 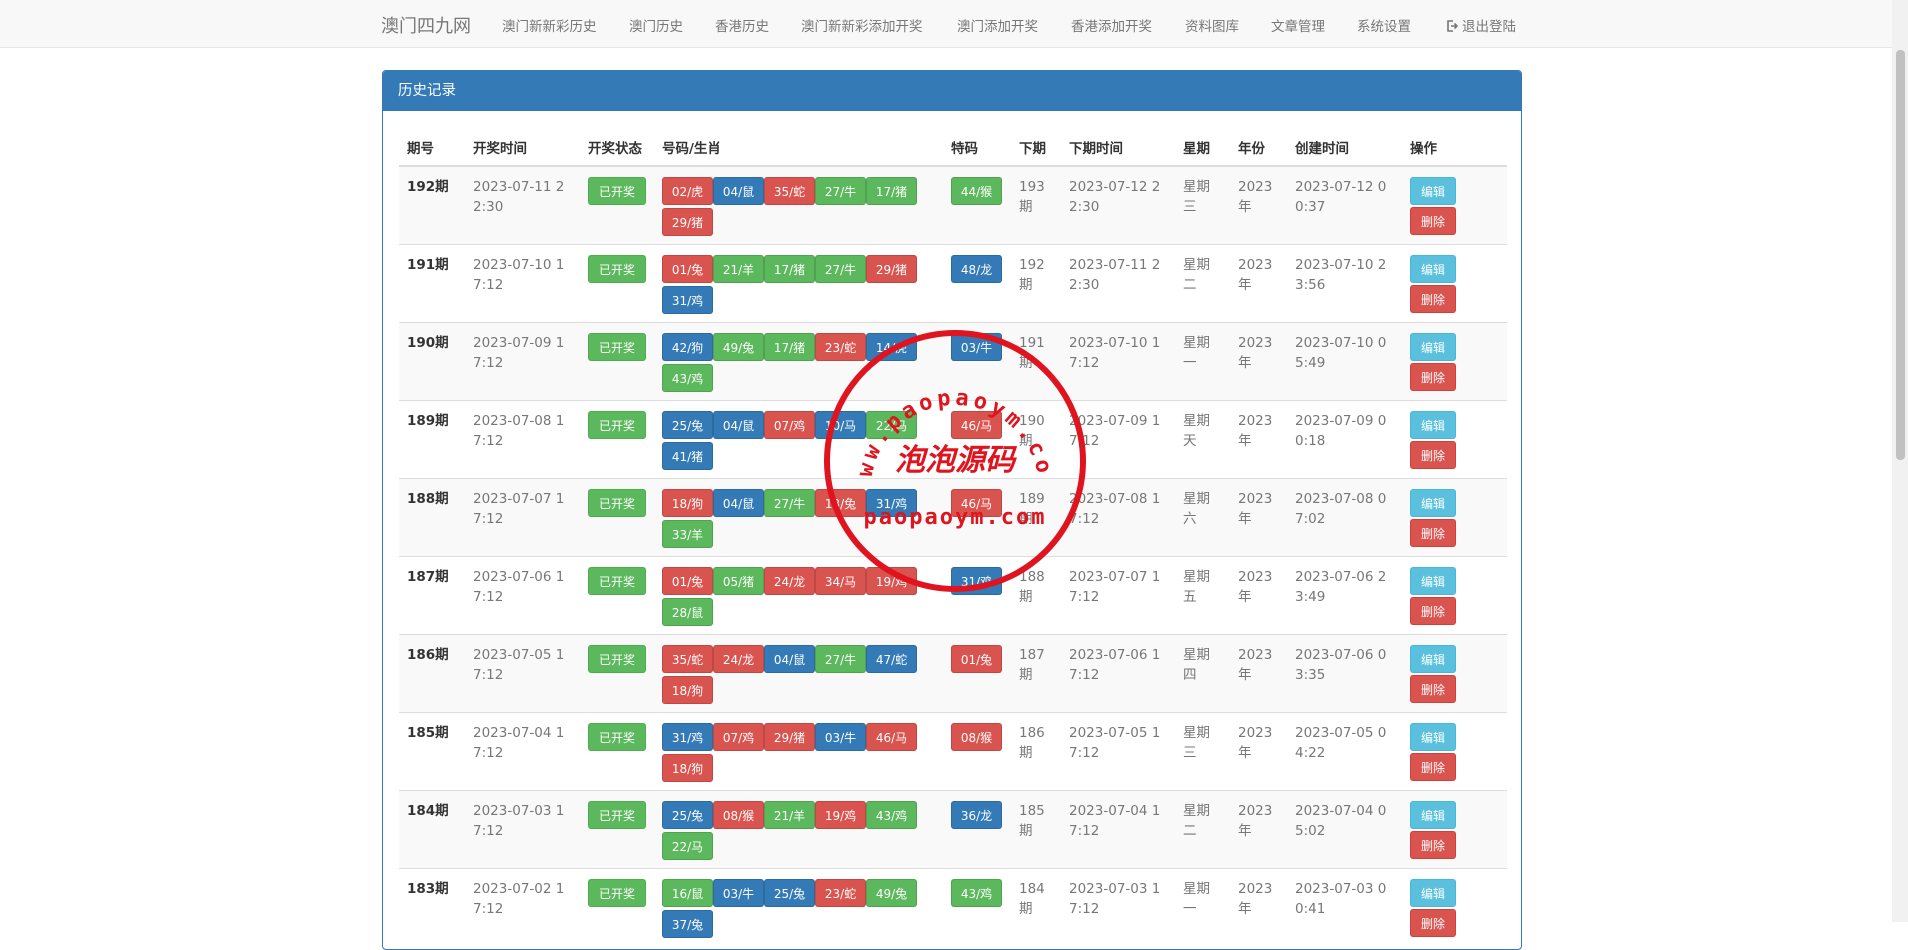 I want to click on col-status-header: 开奖状态, so click(x=617, y=148).